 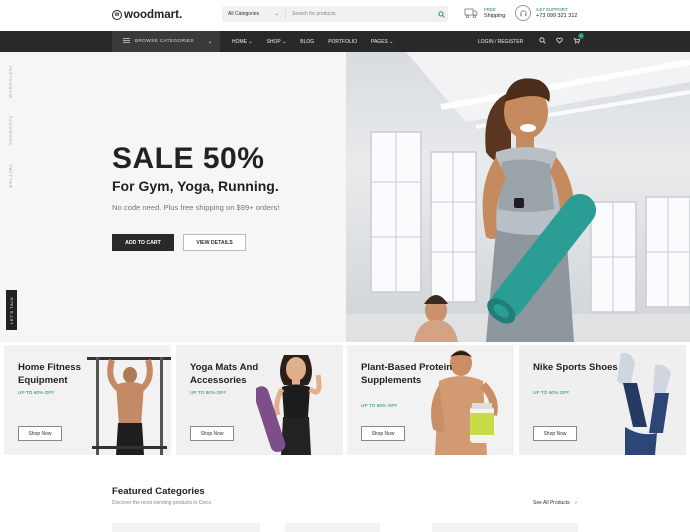 I want to click on headset-icon, so click(x=523, y=13).